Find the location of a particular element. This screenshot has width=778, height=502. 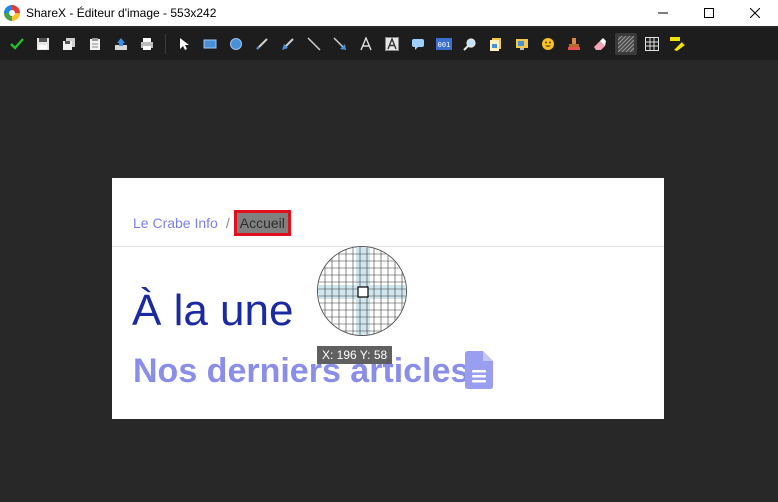

cursor-sticker-icon is located at coordinates (574, 44).